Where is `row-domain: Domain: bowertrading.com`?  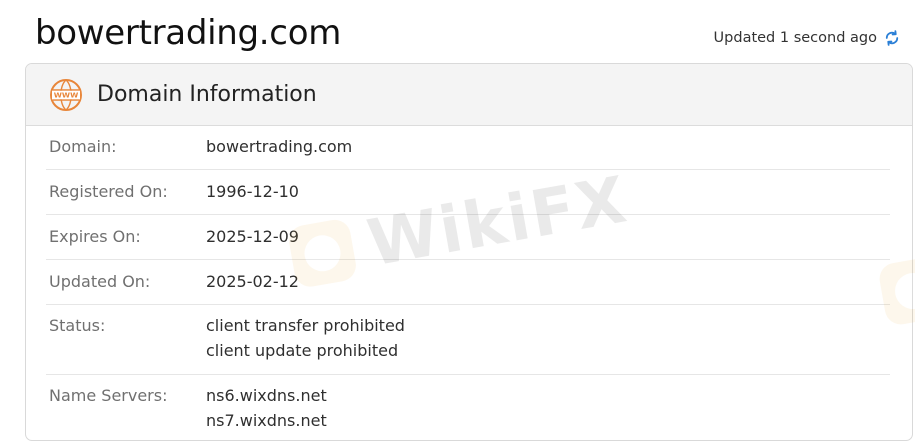 row-domain: Domain: bowertrading.com is located at coordinates (468, 148).